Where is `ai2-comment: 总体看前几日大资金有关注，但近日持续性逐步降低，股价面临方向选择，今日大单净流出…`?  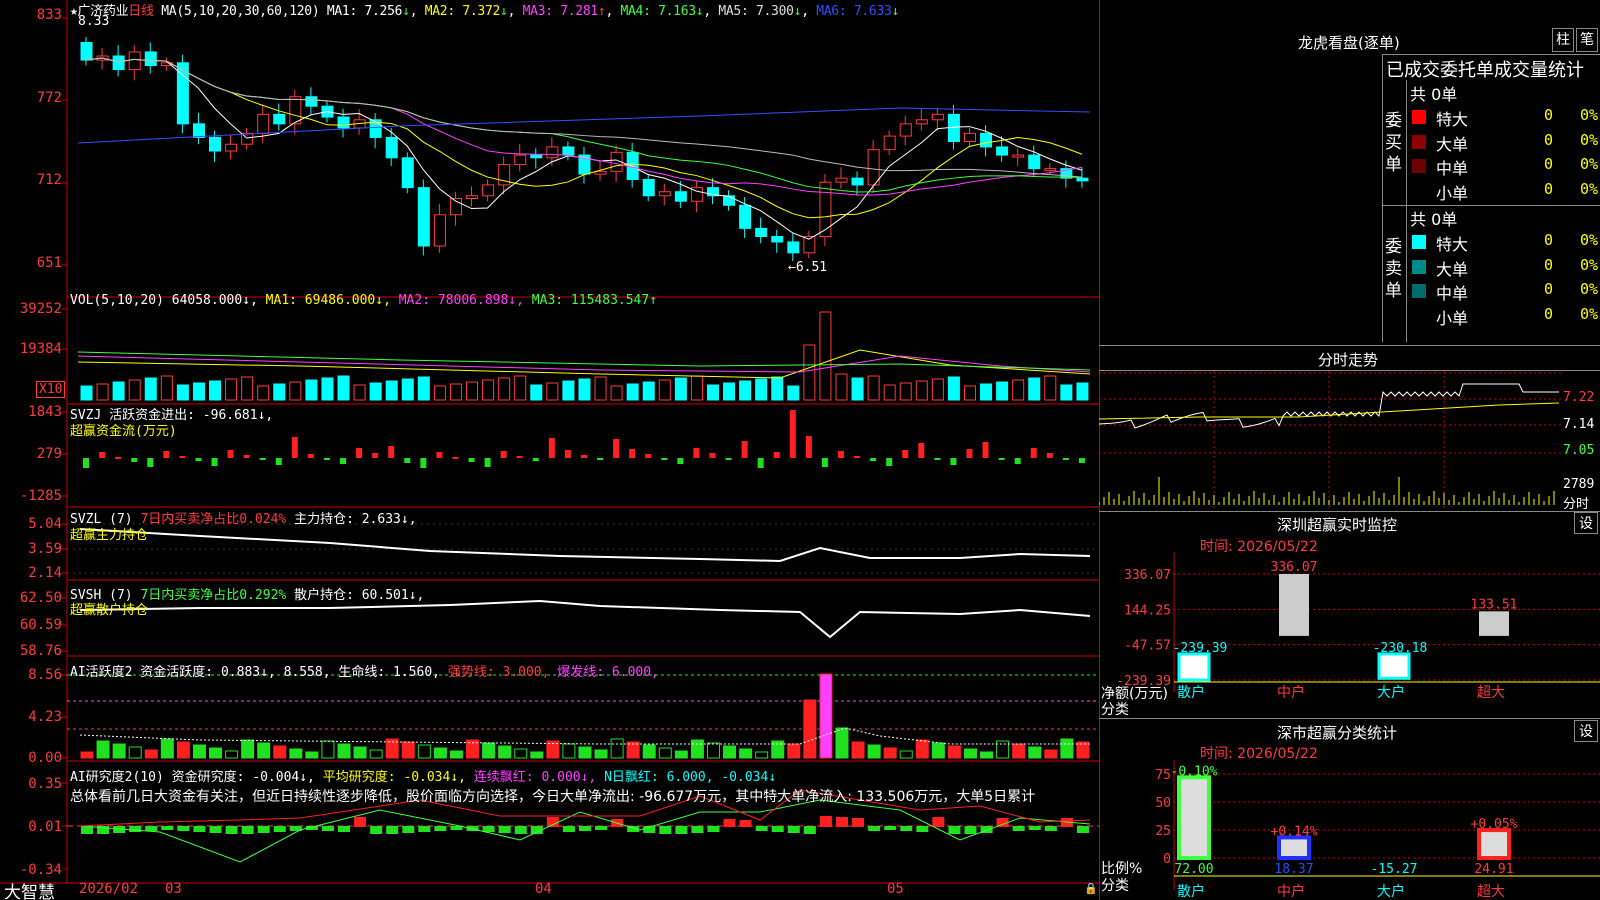 ai2-comment: 总体看前几日大资金有关注，但近日持续性逐步降低，股价面临方向选择，今日大单净流出… is located at coordinates (553, 797).